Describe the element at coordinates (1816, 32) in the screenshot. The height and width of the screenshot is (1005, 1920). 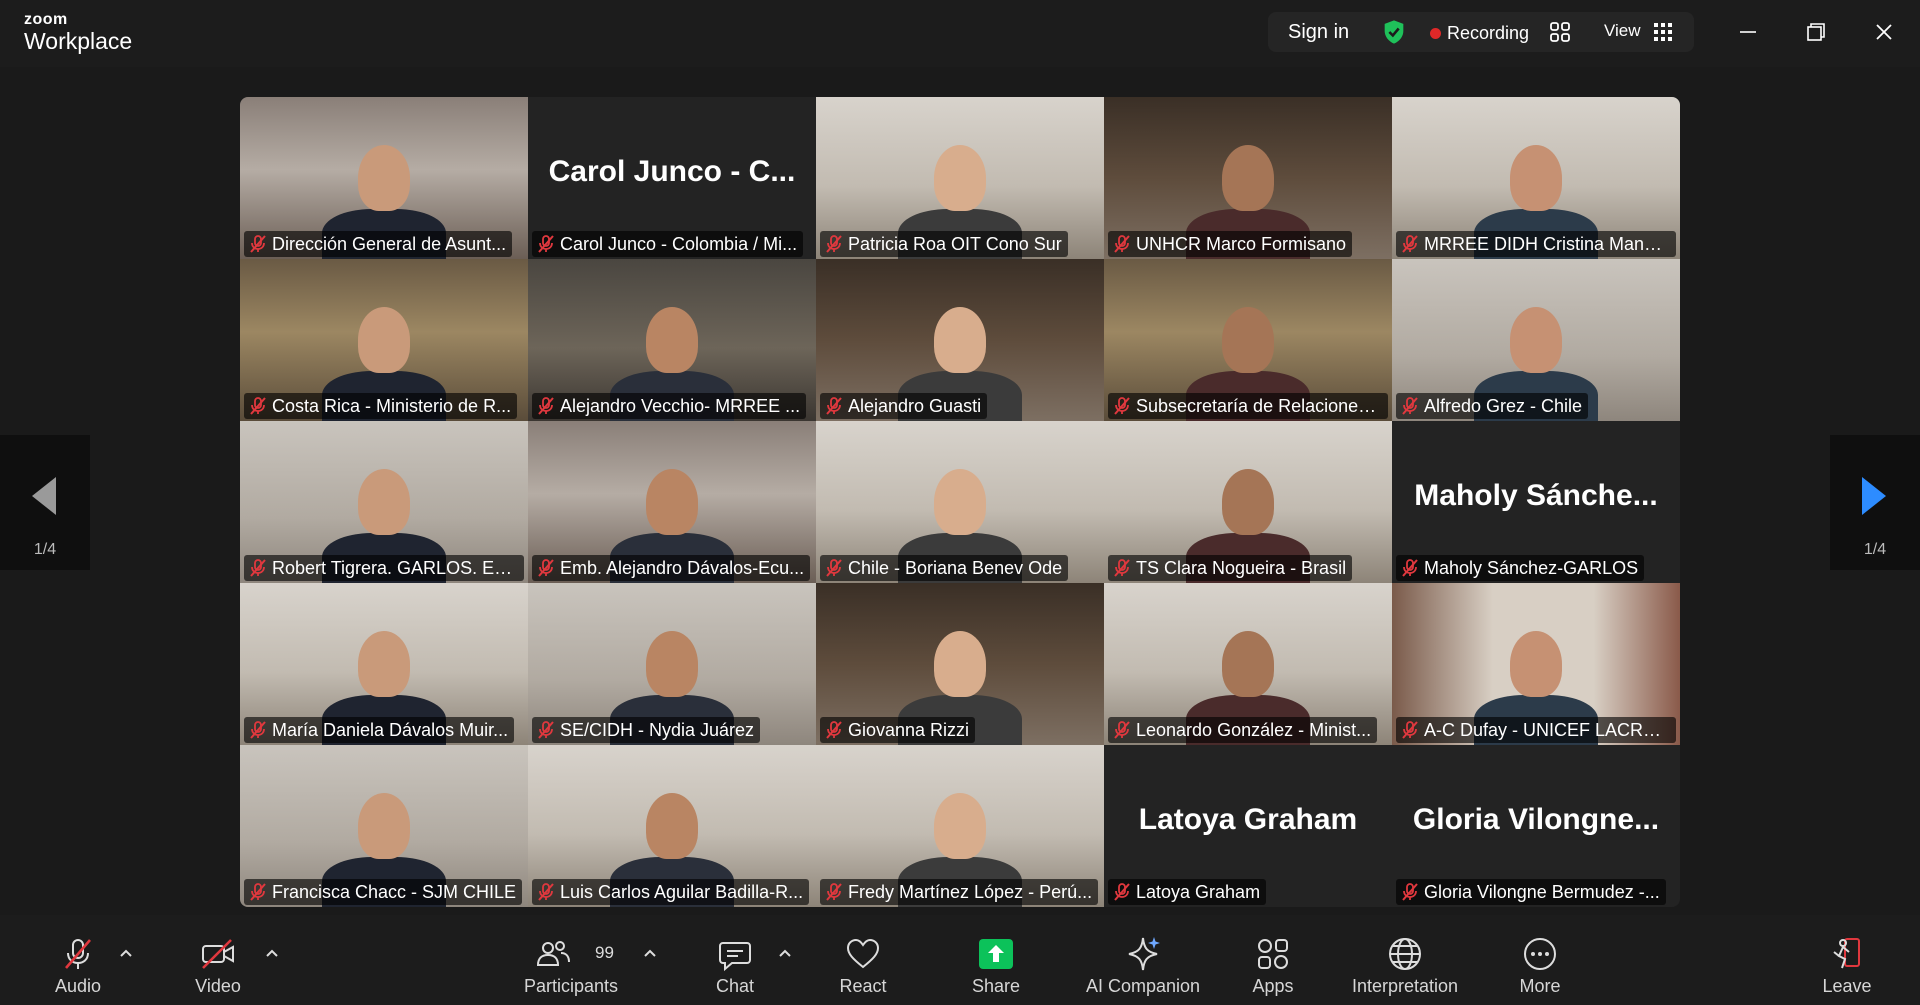
I see `restore-icon` at that location.